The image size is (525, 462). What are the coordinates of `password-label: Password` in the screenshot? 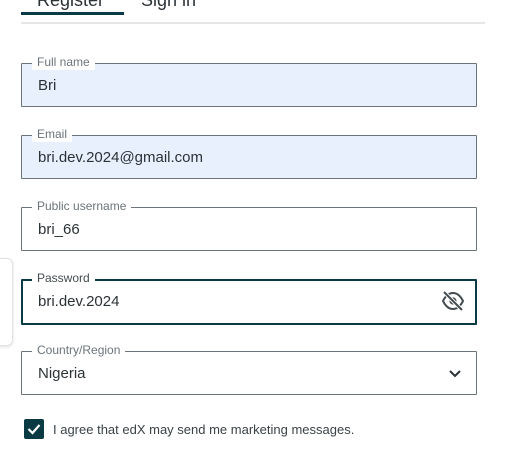 It's located at (63, 278).